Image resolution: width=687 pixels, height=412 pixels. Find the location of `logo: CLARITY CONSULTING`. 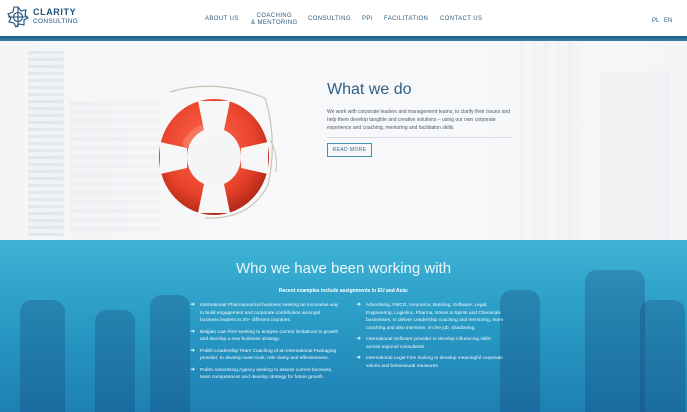

logo: CLARITY CONSULTING is located at coordinates (42, 17).